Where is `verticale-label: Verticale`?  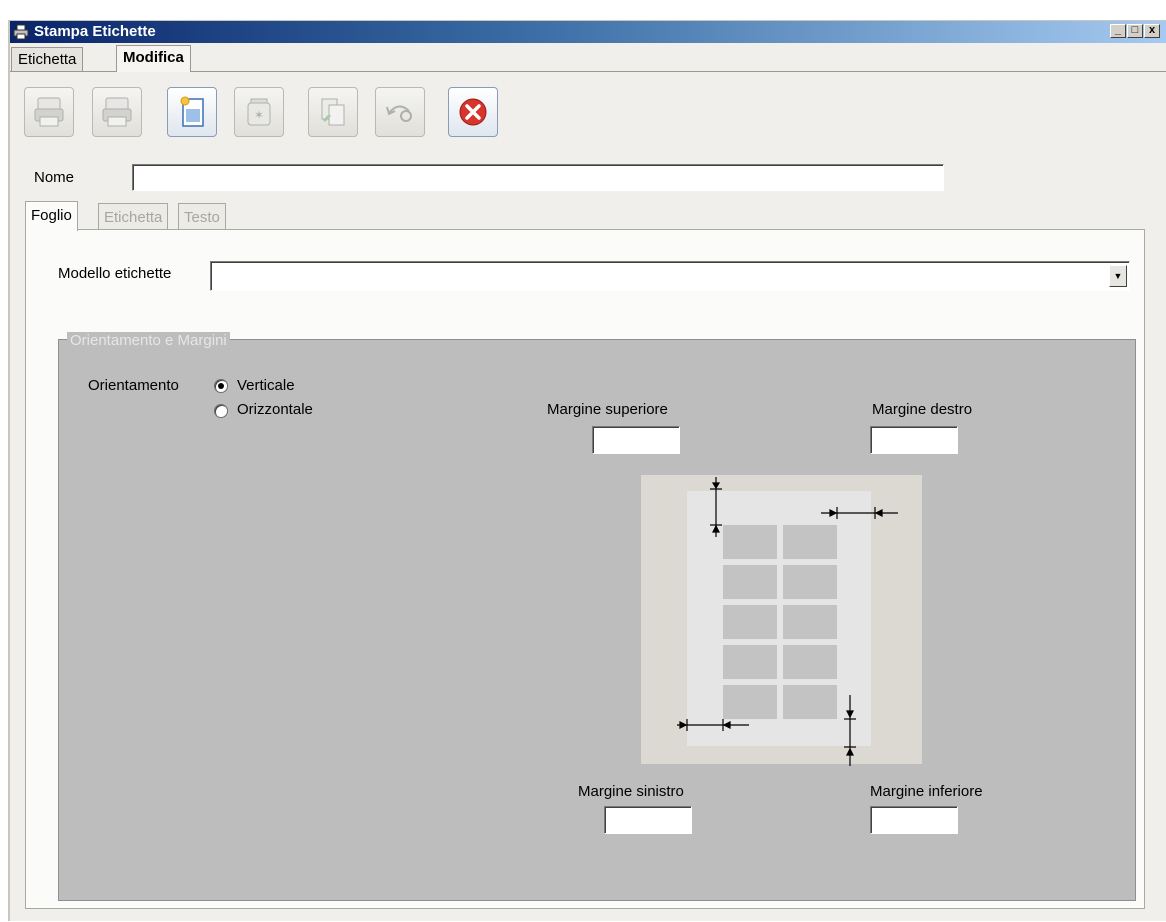
verticale-label: Verticale is located at coordinates (266, 385).